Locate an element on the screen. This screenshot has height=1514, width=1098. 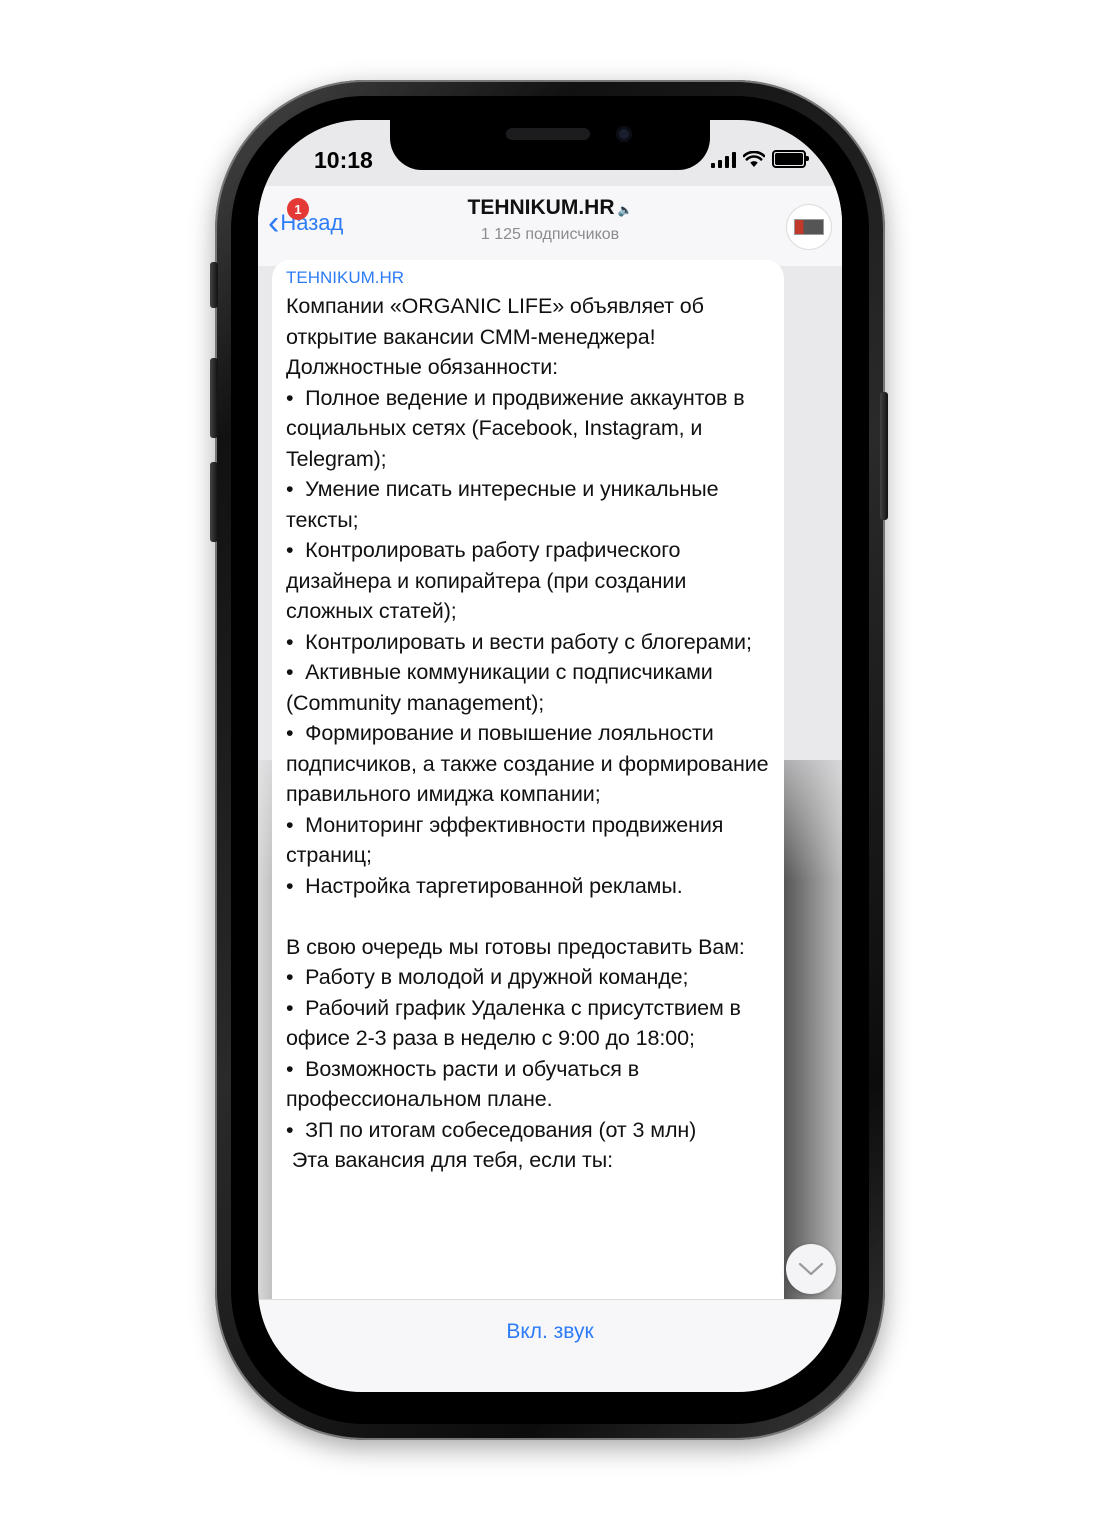
volume-up-button is located at coordinates (214, 398).